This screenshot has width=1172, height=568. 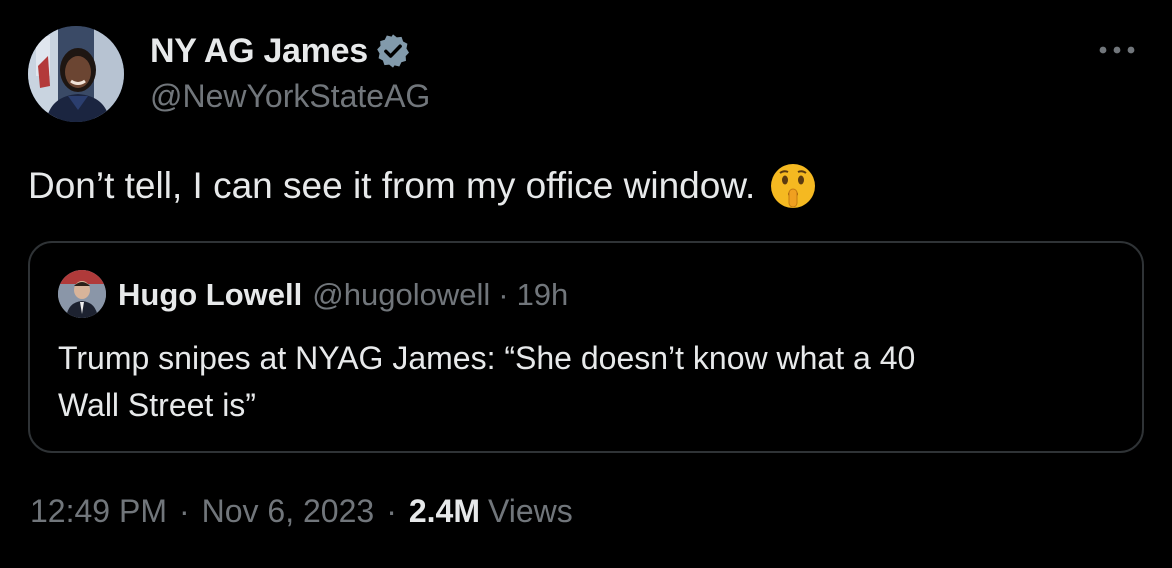 What do you see at coordinates (290, 96) in the screenshot?
I see `author-handle: @NewYorkStateAG` at bounding box center [290, 96].